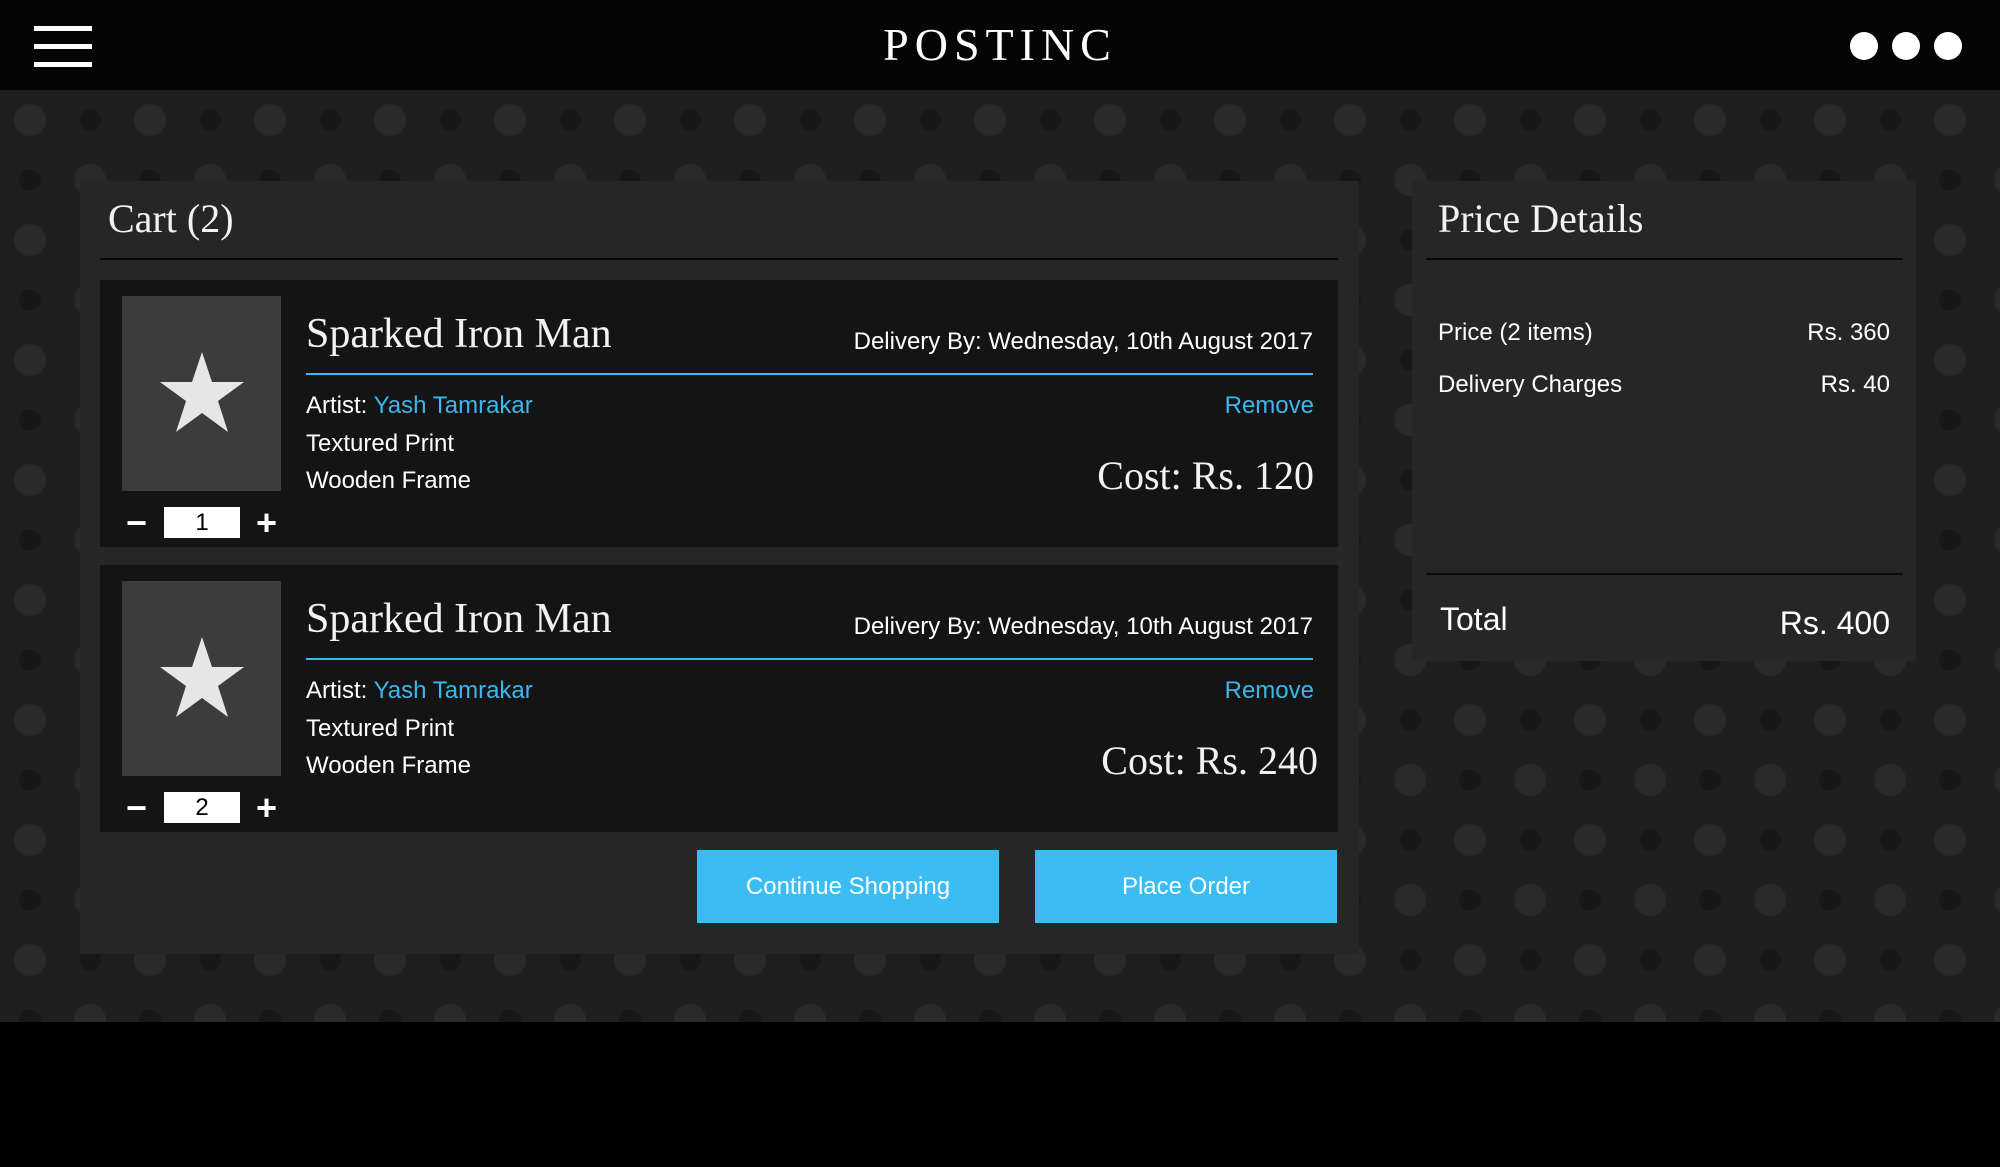 The width and height of the screenshot is (2000, 1167). What do you see at coordinates (1855, 384) in the screenshot?
I see `price-value: Rs. 40` at bounding box center [1855, 384].